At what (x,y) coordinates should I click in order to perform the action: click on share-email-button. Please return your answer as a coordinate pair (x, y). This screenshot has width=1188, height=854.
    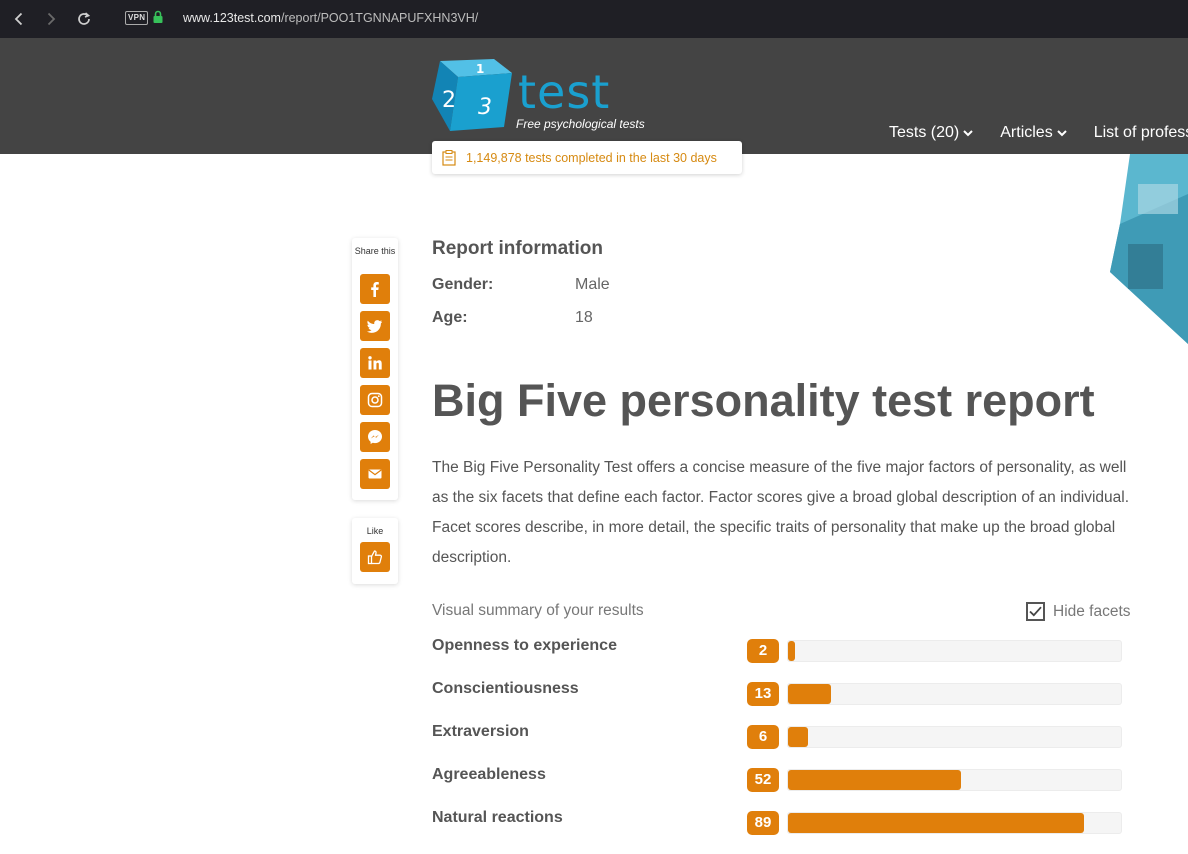
    Looking at the image, I should click on (375, 474).